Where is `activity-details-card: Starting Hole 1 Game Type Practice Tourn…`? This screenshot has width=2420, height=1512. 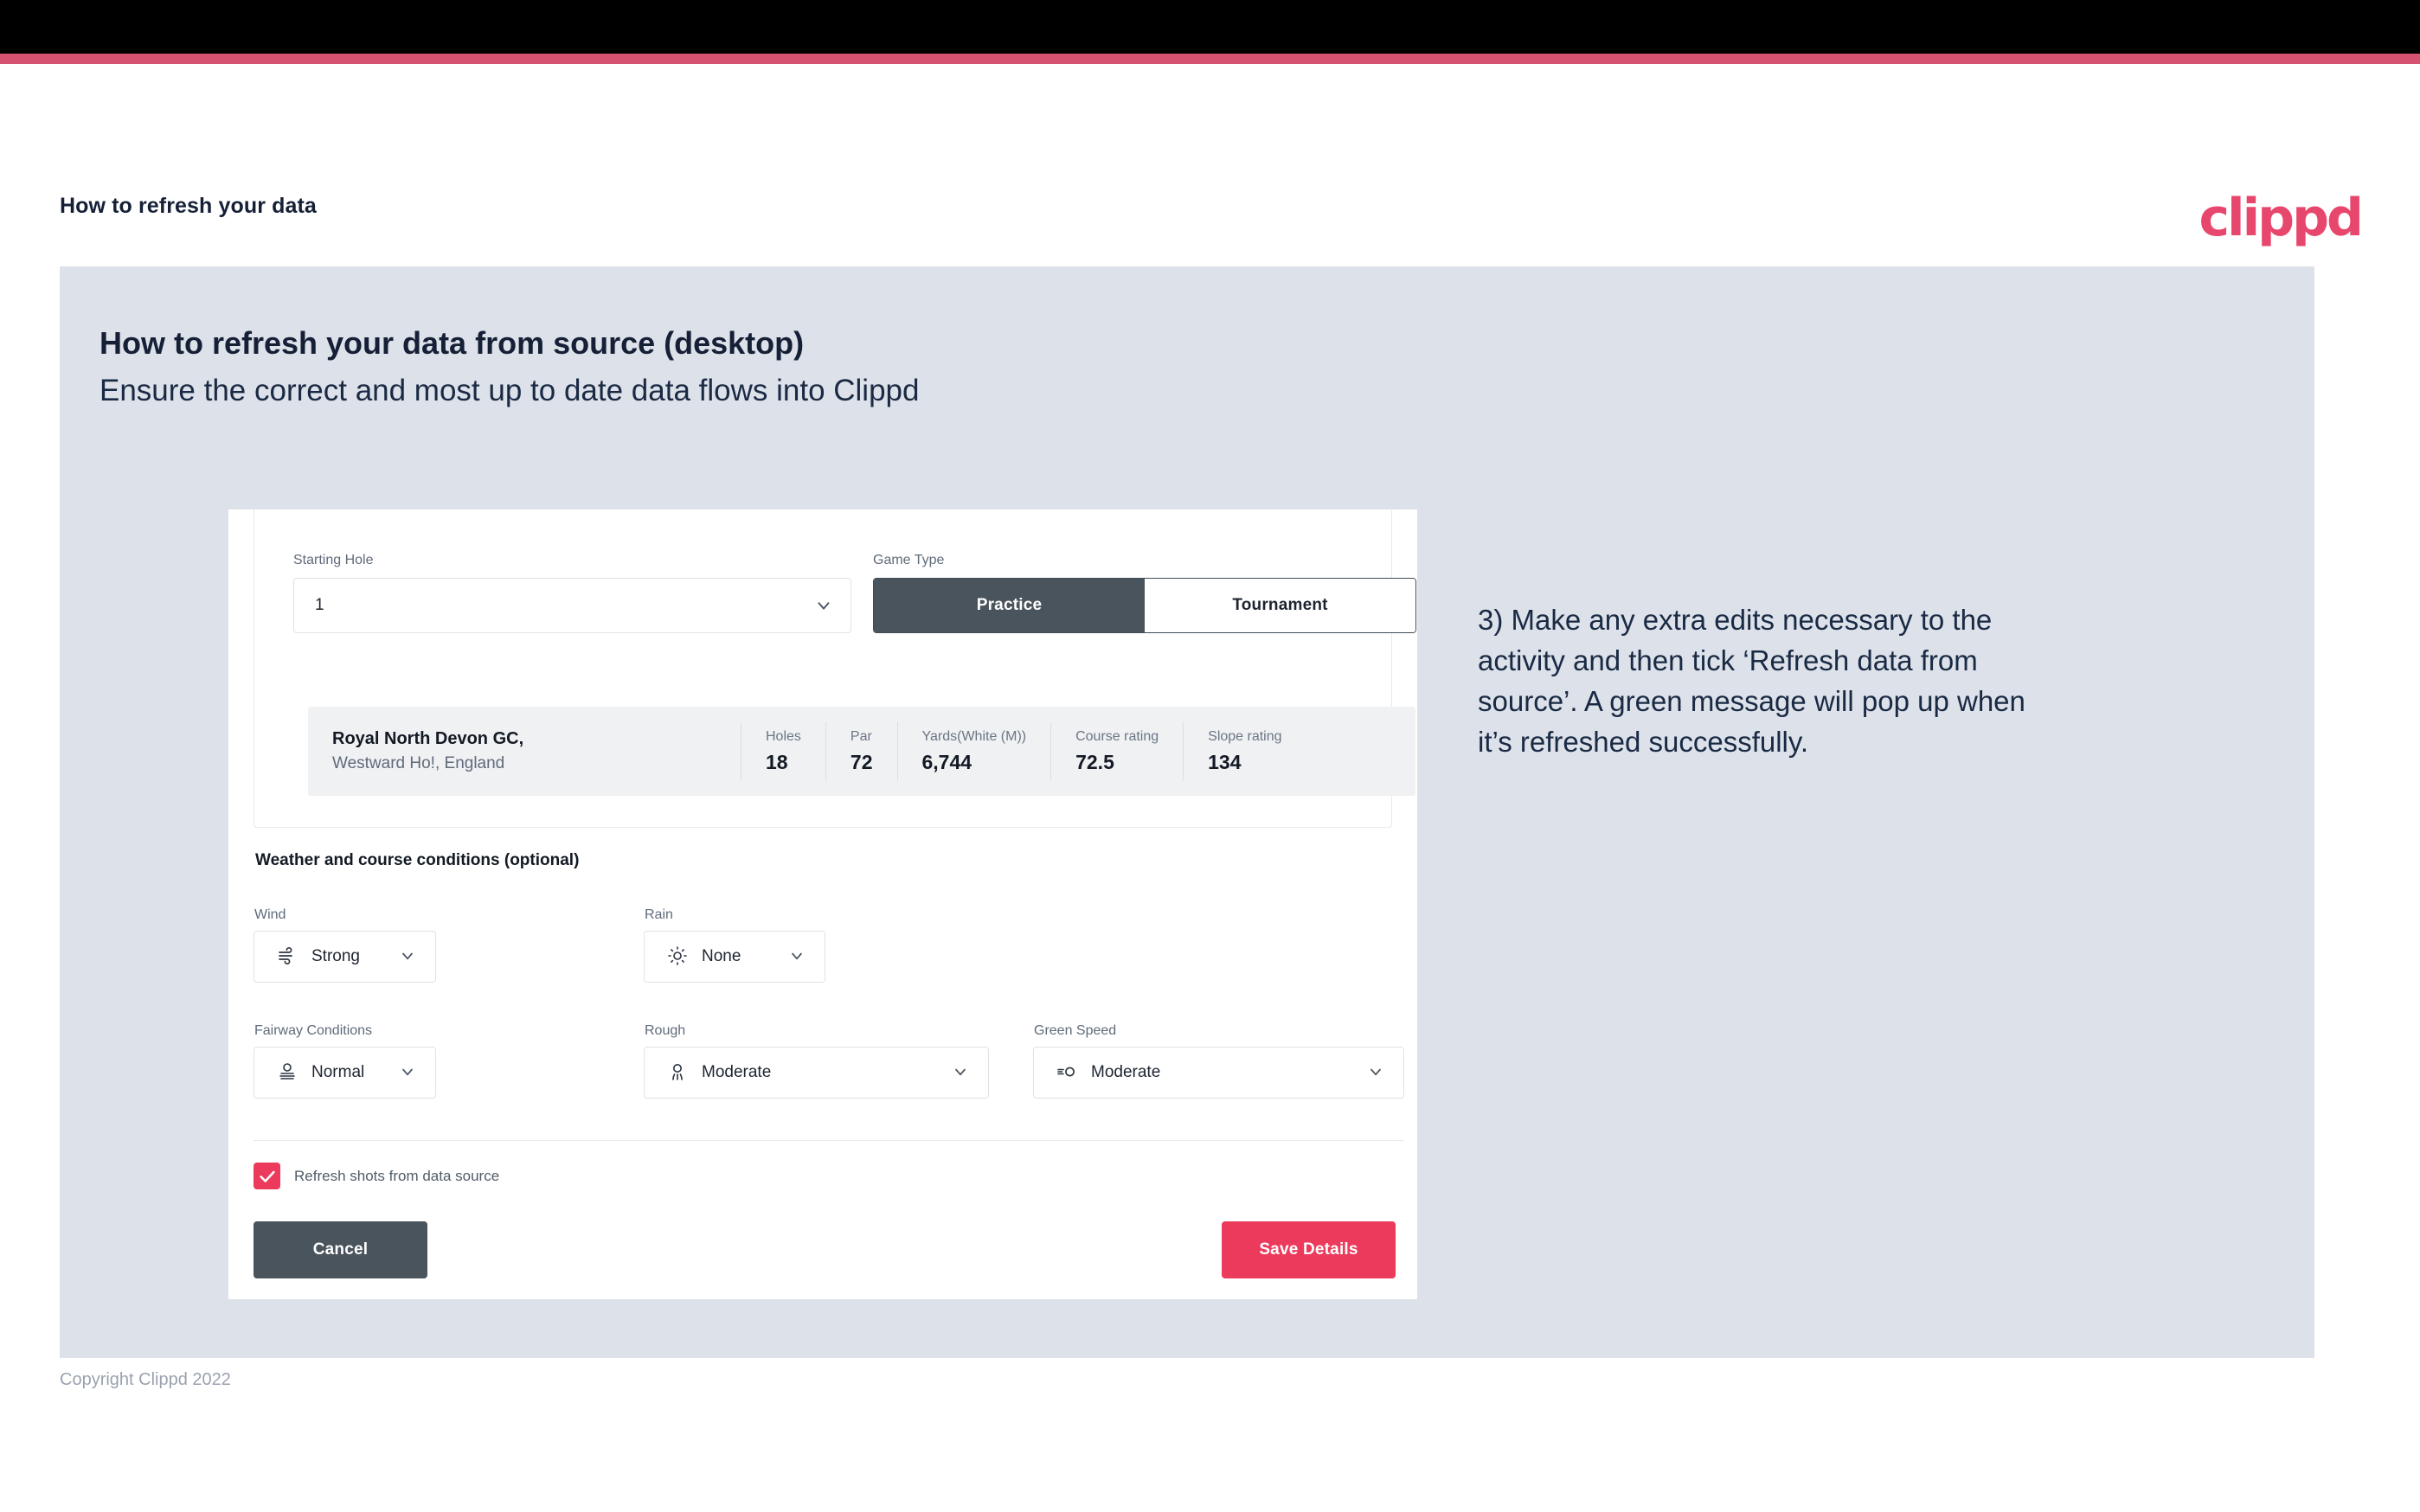
activity-details-card: Starting Hole 1 Game Type Practice Tourn… is located at coordinates (835, 668).